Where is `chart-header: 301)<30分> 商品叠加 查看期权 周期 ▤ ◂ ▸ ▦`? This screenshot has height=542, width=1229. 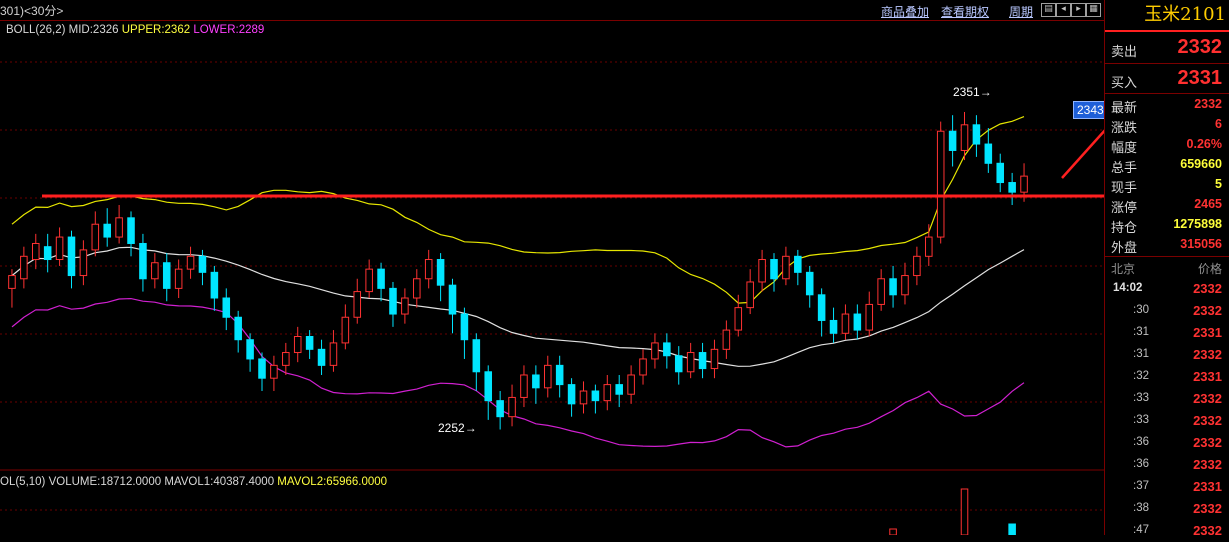
chart-header: 301)<30分> 商品叠加 查看期权 周期 ▤ ◂ ▸ ▦ is located at coordinates (552, 10).